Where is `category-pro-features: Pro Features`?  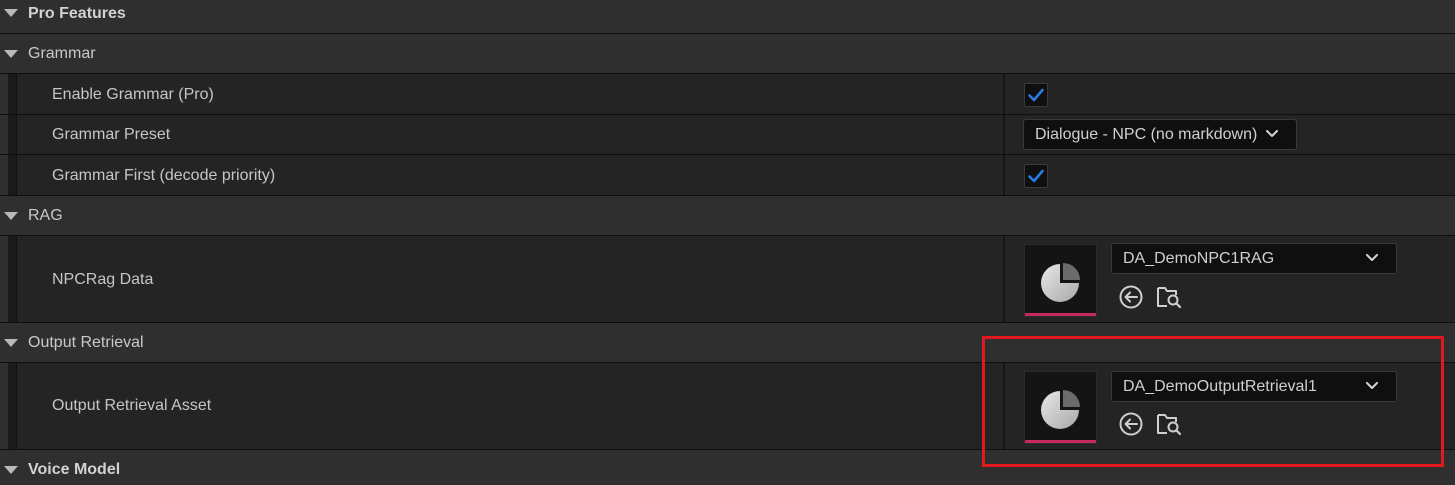
category-pro-features: Pro Features is located at coordinates (727, 17).